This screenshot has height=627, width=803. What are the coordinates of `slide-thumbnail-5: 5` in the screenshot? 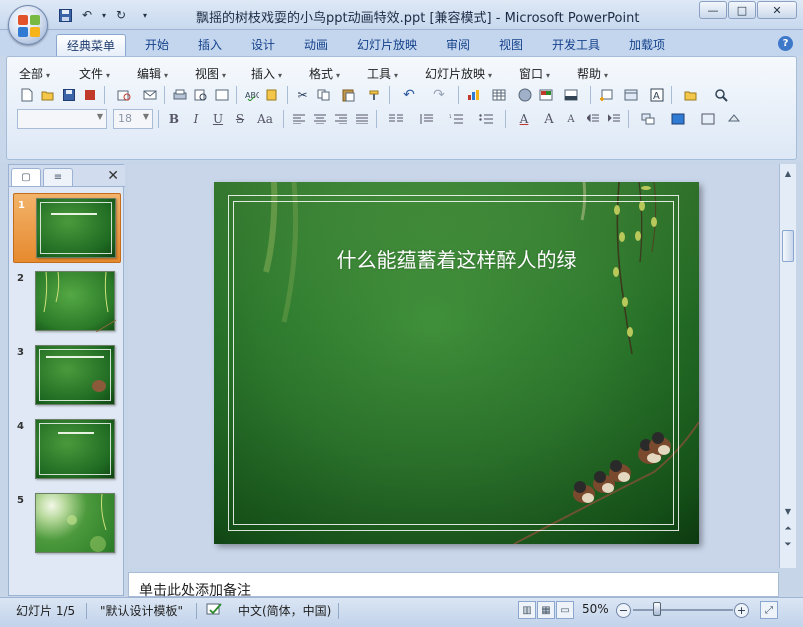 It's located at (67, 524).